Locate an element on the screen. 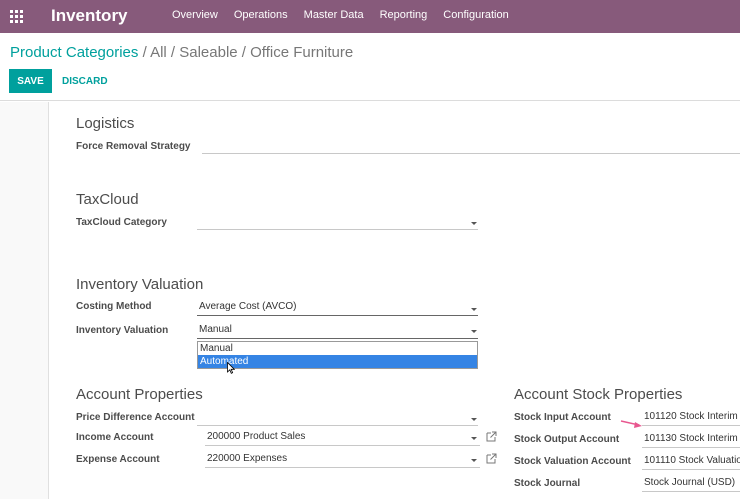  inventory-valuation-heading: Inventory Valuation is located at coordinates (140, 284).